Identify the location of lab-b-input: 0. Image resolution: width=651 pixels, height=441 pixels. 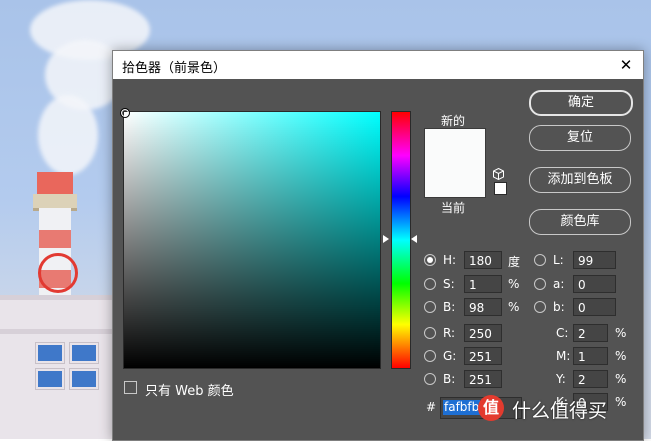
(594, 307).